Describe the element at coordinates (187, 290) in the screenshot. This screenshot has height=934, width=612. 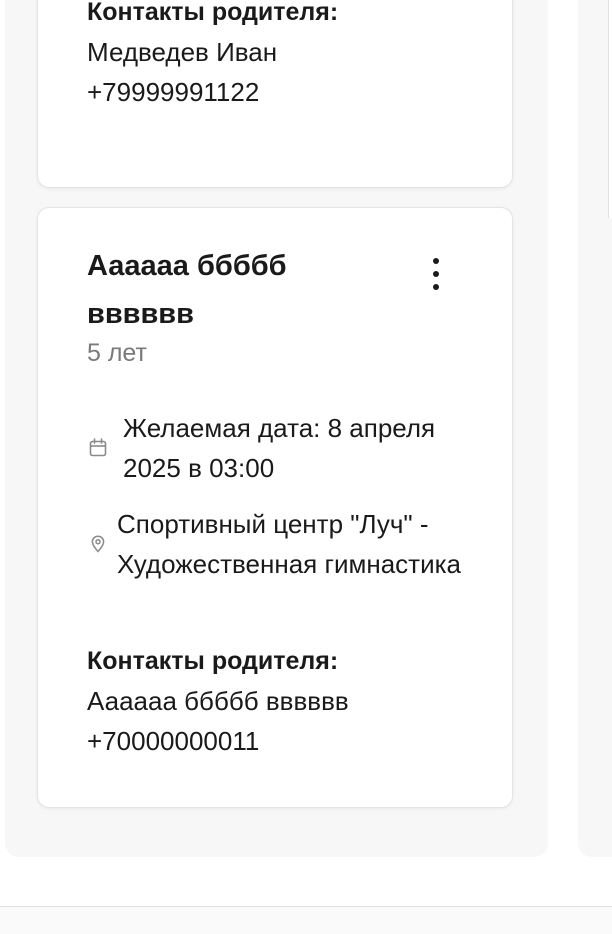
I see `child-name: Аааааа ббббб вввввв` at that location.